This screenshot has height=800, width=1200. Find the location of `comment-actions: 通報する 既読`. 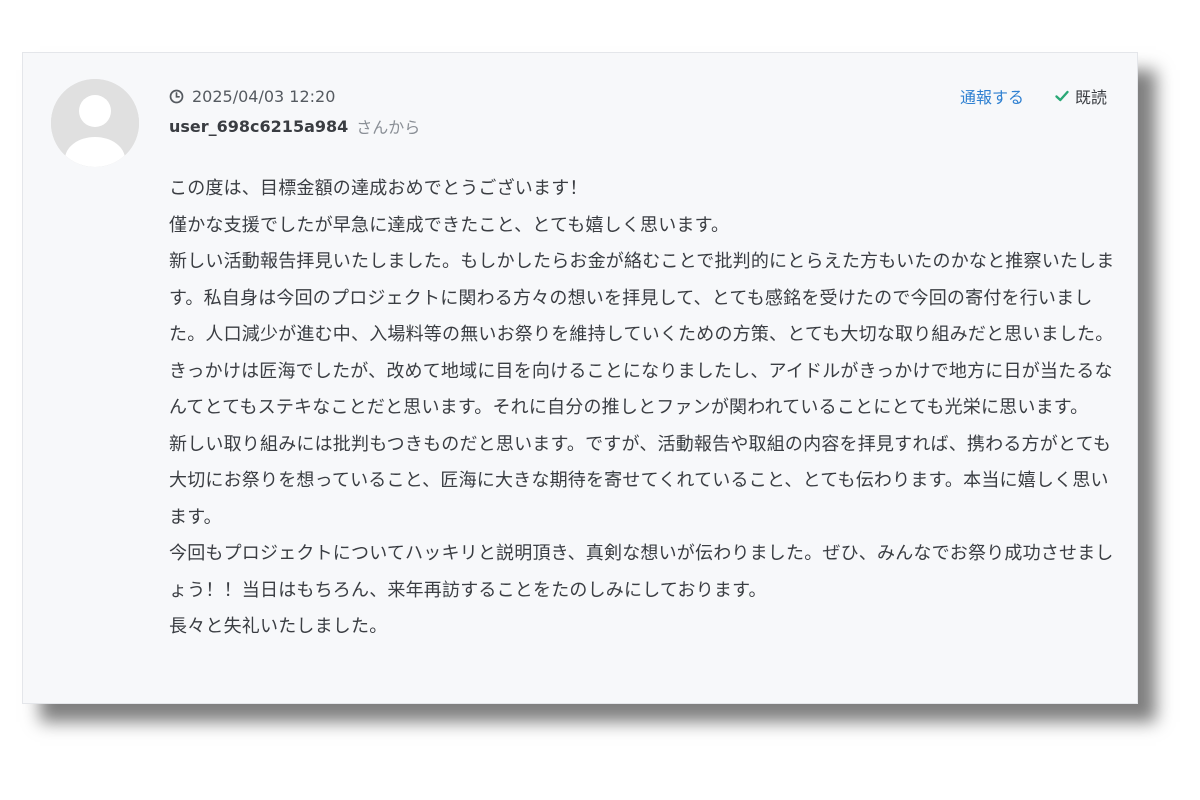

comment-actions: 通報する 既読 is located at coordinates (1033, 96).